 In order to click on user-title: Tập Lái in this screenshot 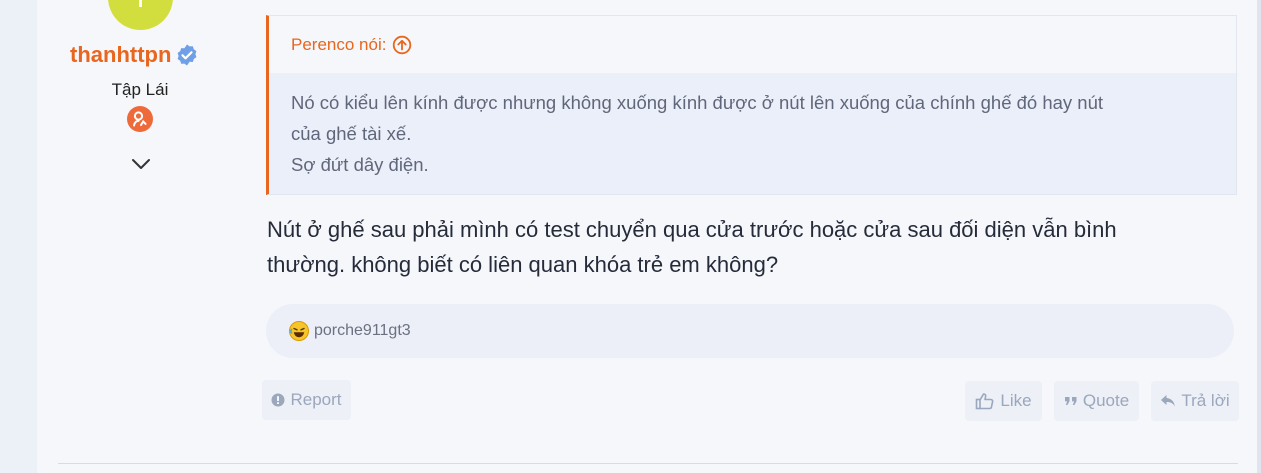, I will do `click(140, 89)`.